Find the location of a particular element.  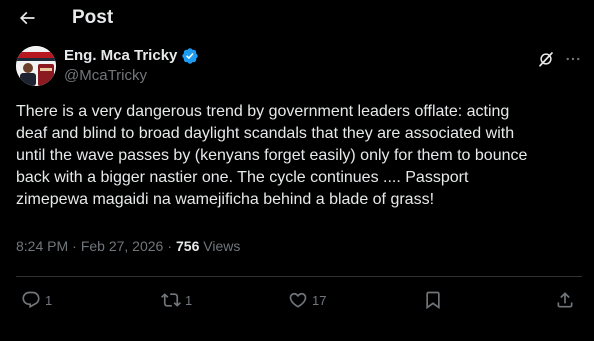

post-date: Feb 27, 2026 is located at coordinates (122, 246).